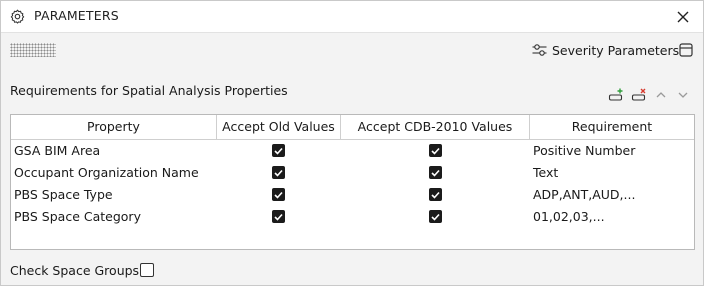 This screenshot has height=286, width=704. I want to click on check-space-groups-label: Check Space Groups, so click(75, 270).